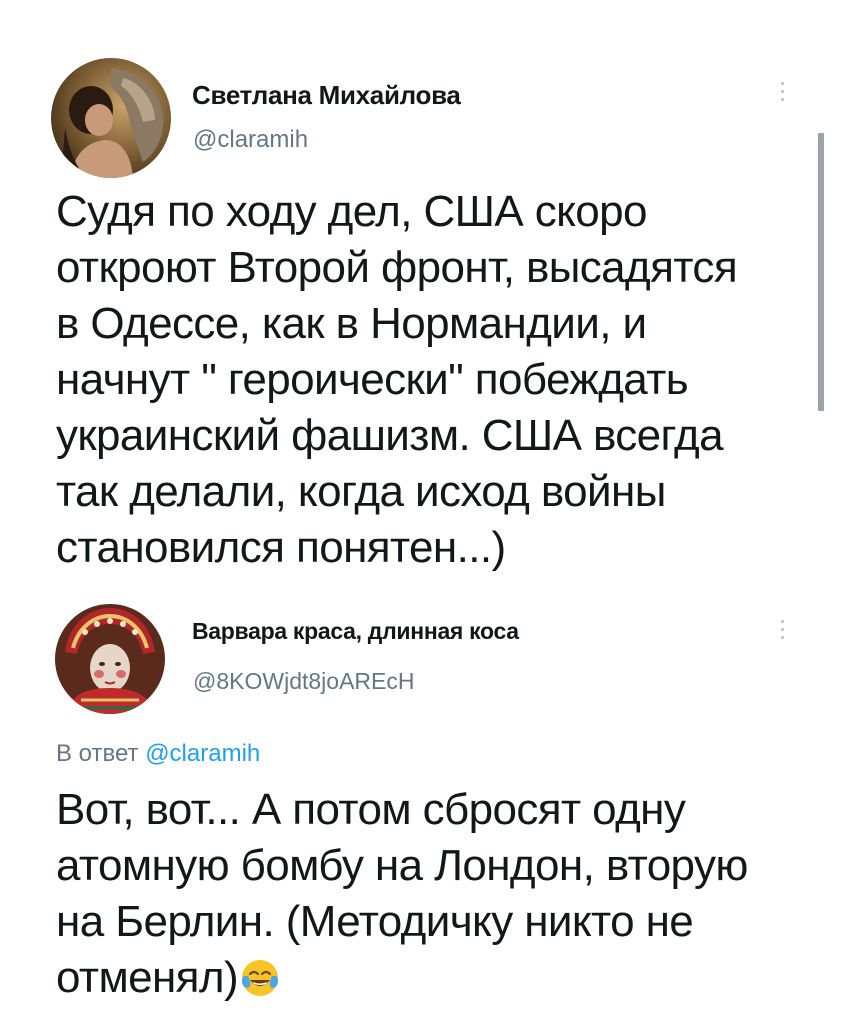 Image resolution: width=850 pixels, height=1017 pixels. I want to click on scrollbar, so click(821, 272).